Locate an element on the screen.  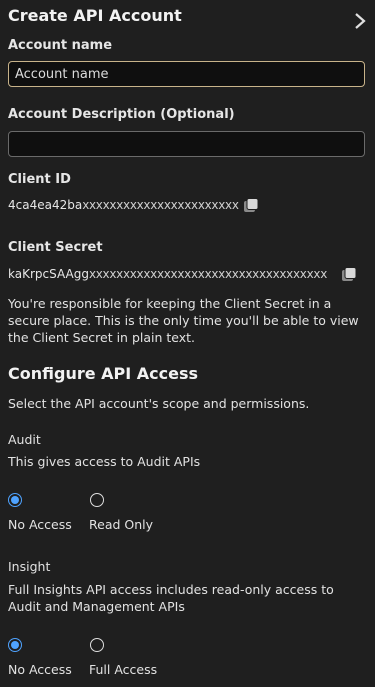
insight-title: Insight is located at coordinates (29, 566).